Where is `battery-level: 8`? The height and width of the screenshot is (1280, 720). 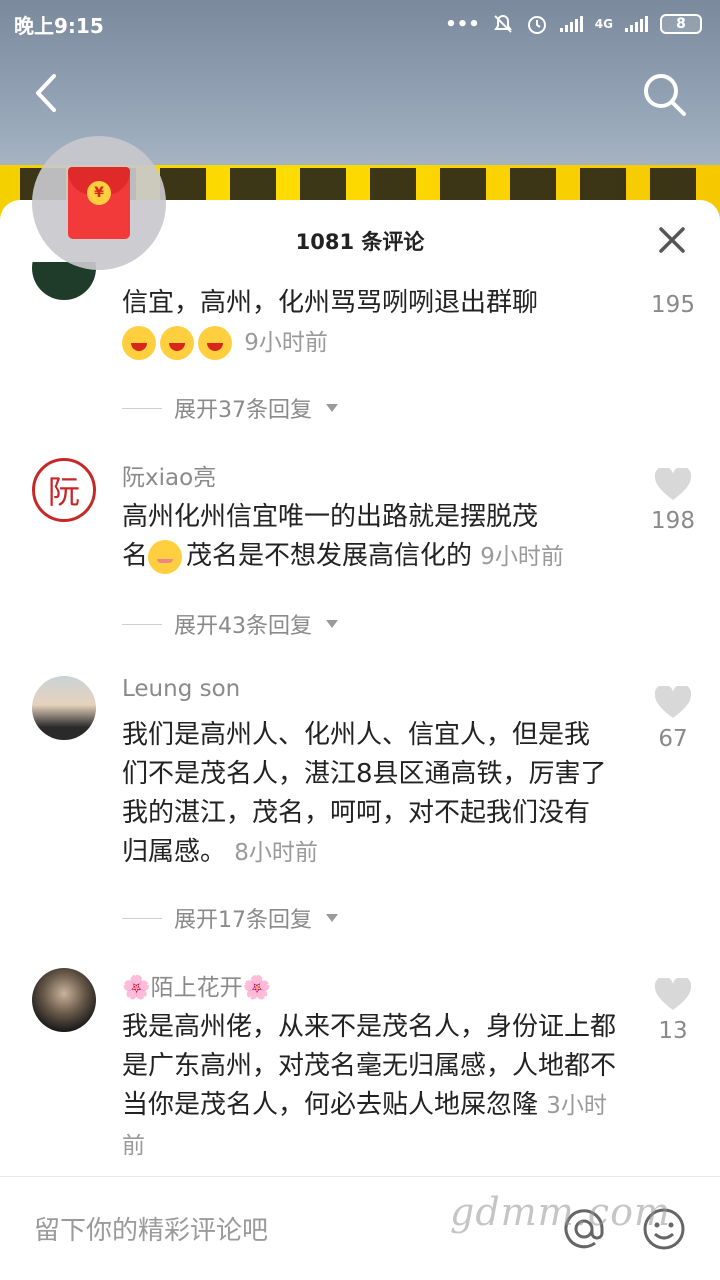 battery-level: 8 is located at coordinates (681, 24).